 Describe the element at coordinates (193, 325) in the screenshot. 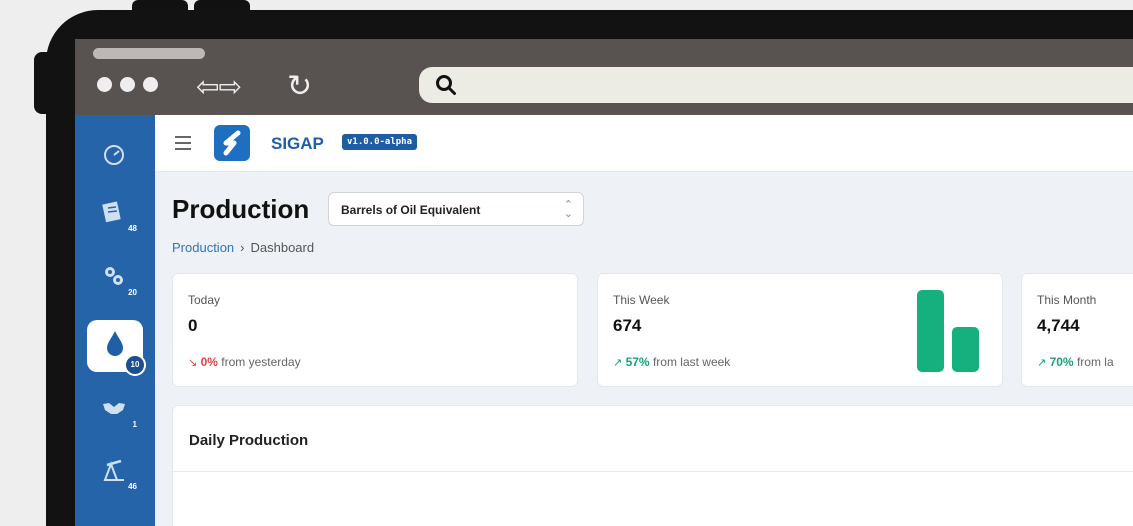

I see `stat-value: 0` at that location.